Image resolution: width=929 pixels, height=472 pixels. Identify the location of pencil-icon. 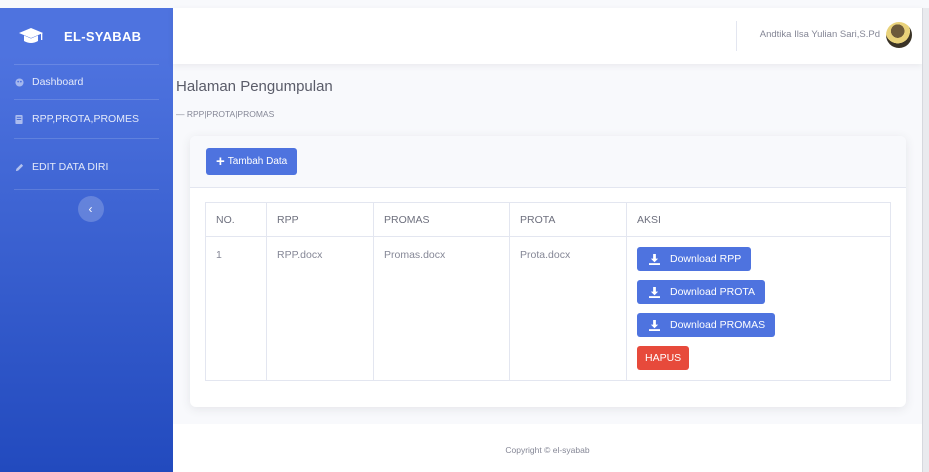
(19, 167).